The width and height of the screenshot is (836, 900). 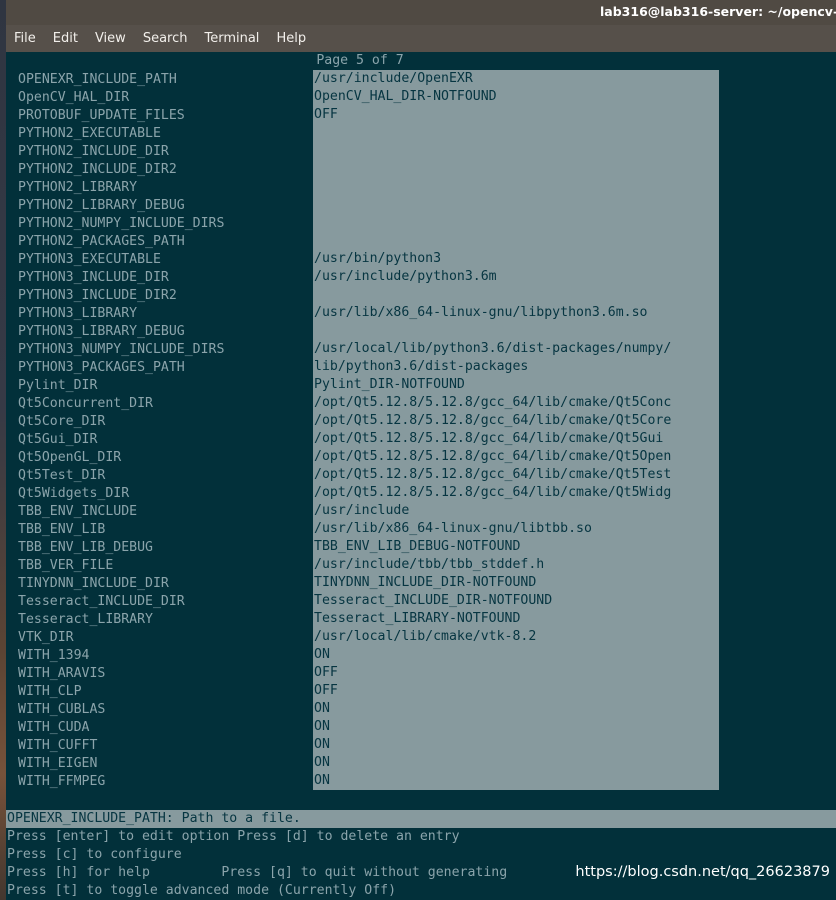 What do you see at coordinates (163, 188) in the screenshot?
I see `cmake-key-row: PYTHON2_LIBRARY` at bounding box center [163, 188].